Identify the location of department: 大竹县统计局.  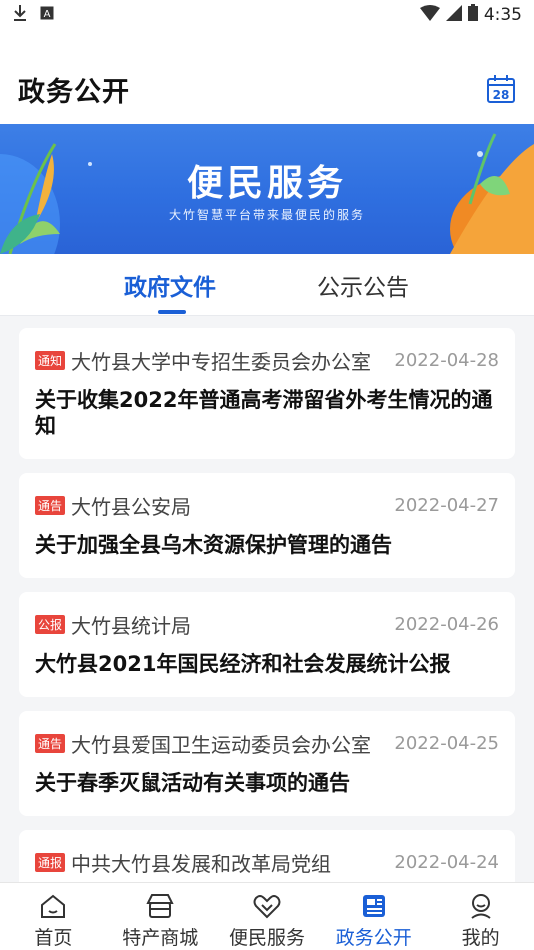
(131, 626).